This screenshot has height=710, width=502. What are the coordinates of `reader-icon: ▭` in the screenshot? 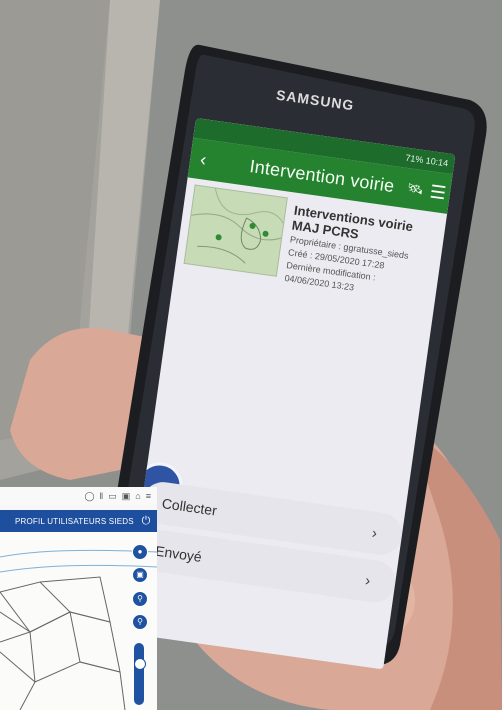 It's located at (112, 496).